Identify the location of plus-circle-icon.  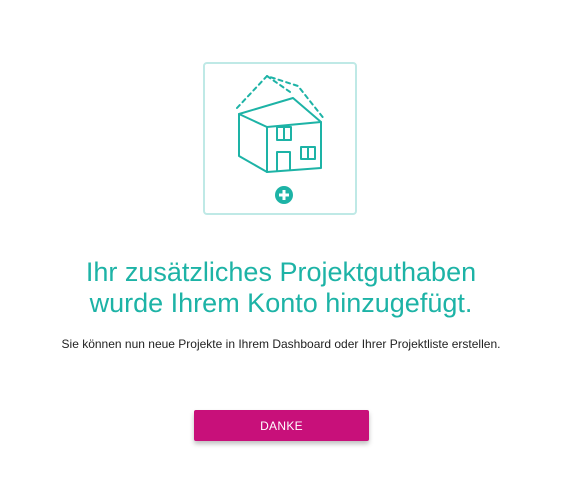
(284, 195).